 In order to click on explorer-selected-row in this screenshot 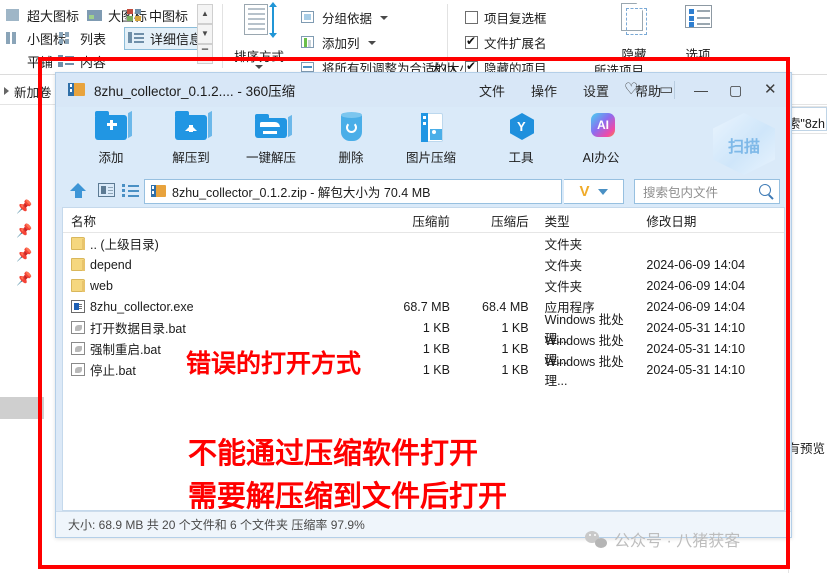, I will do `click(22, 408)`.